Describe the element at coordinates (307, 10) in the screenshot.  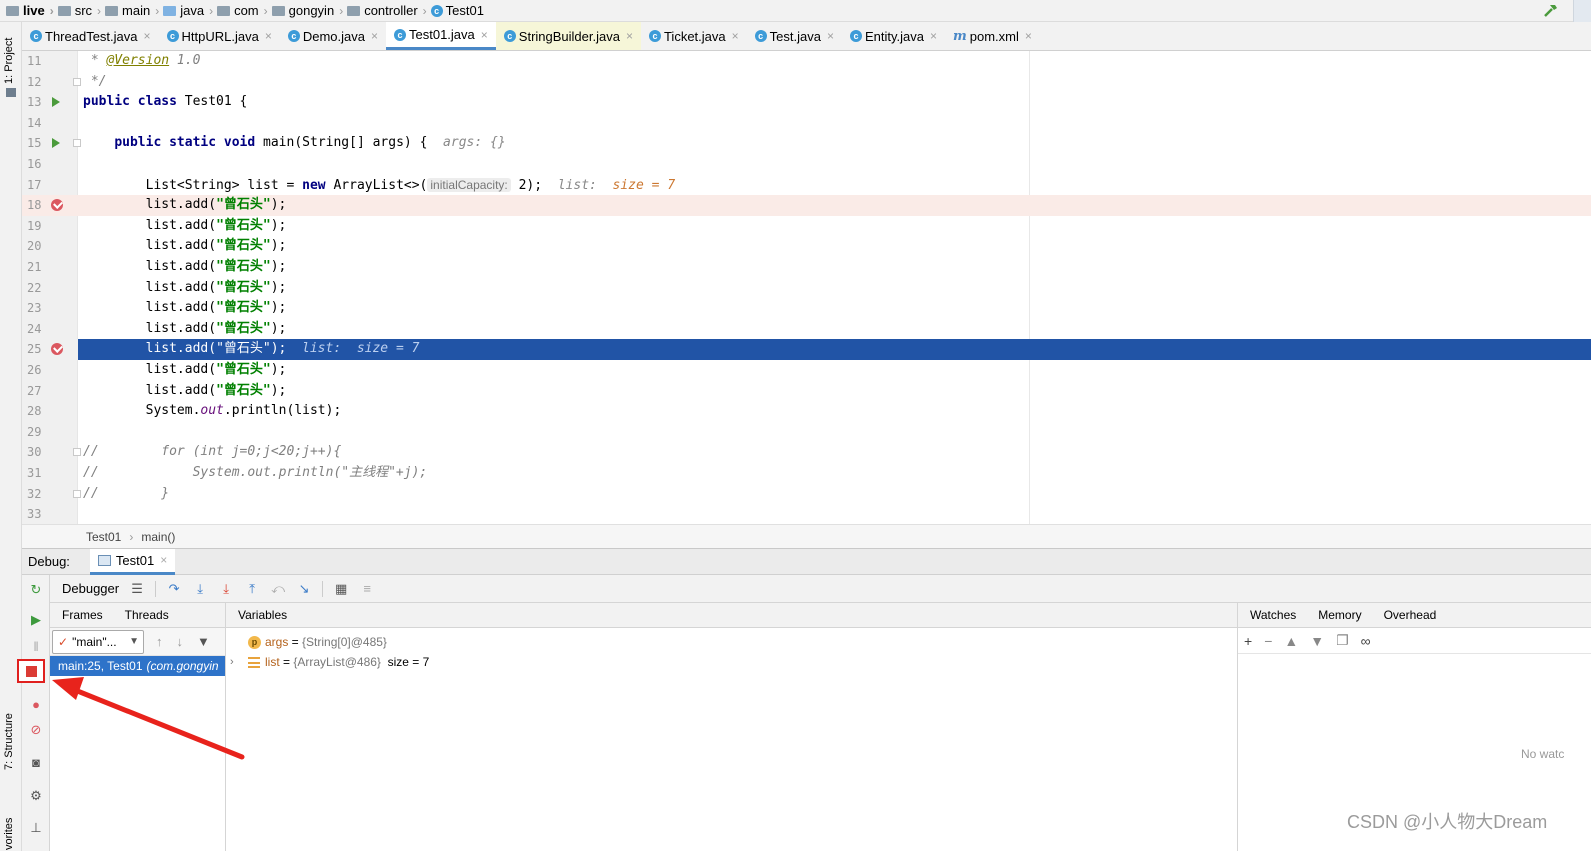
I see `nav-crumb-gongyin: gongyin ›` at that location.